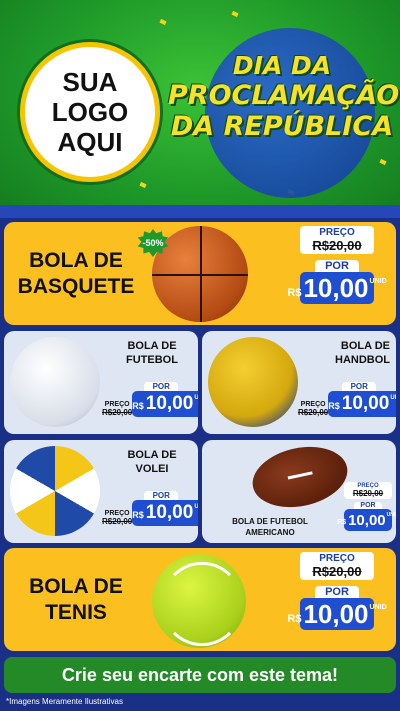  Describe the element at coordinates (282, 65) in the screenshot. I see `hero-title-line1: DIA DA` at that location.